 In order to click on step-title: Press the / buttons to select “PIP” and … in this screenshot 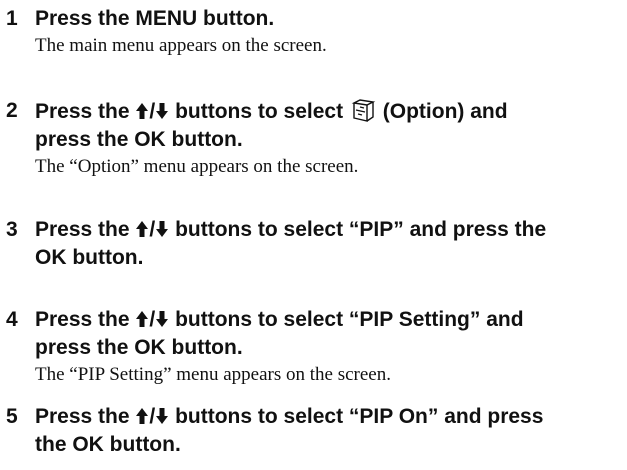, I will do `click(330, 244)`.